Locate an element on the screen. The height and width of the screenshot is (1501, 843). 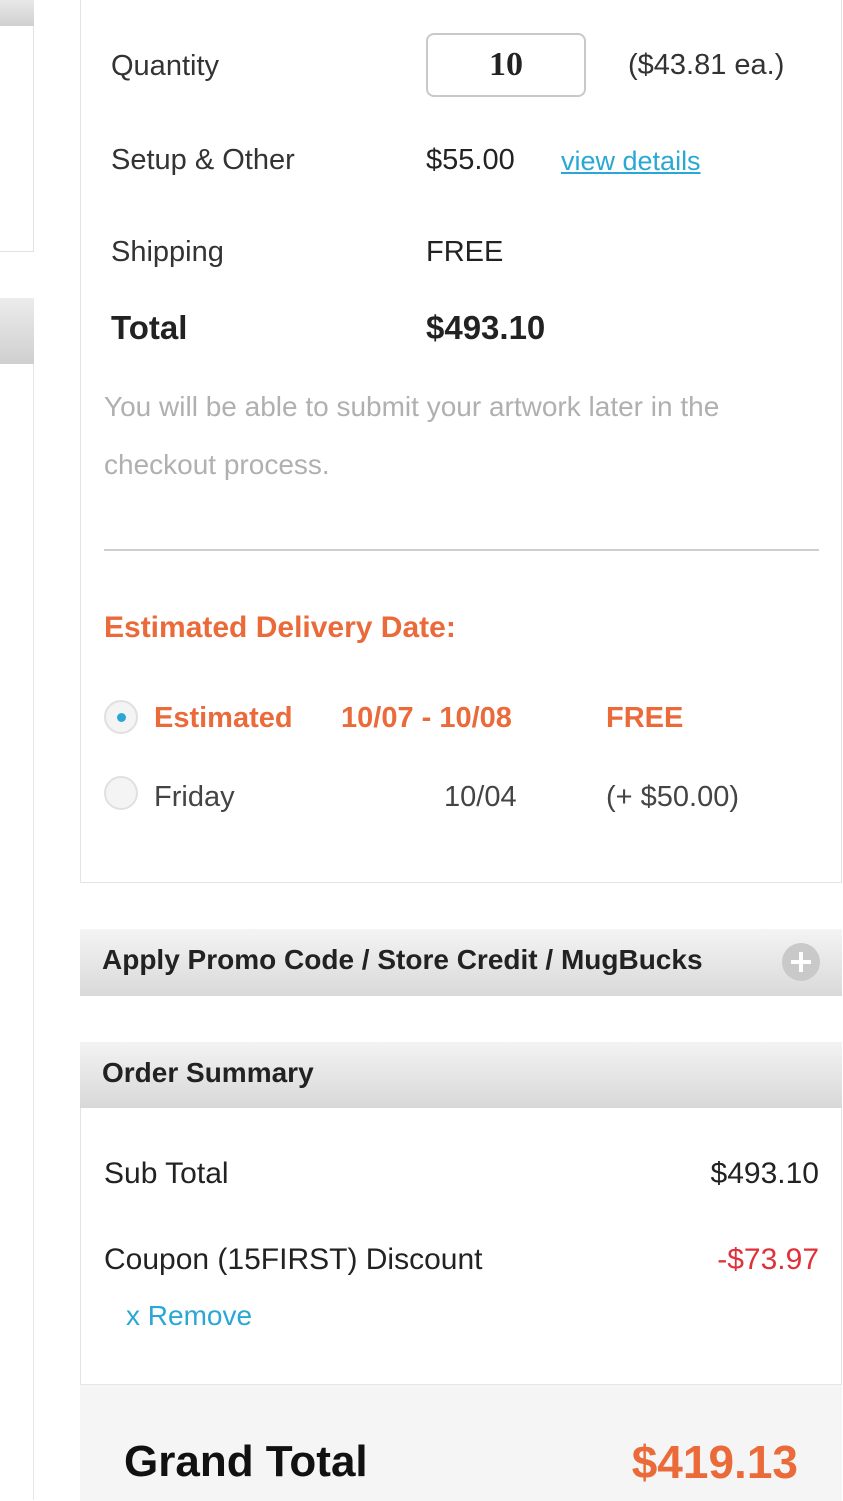
shipping-value: FREE is located at coordinates (465, 252).